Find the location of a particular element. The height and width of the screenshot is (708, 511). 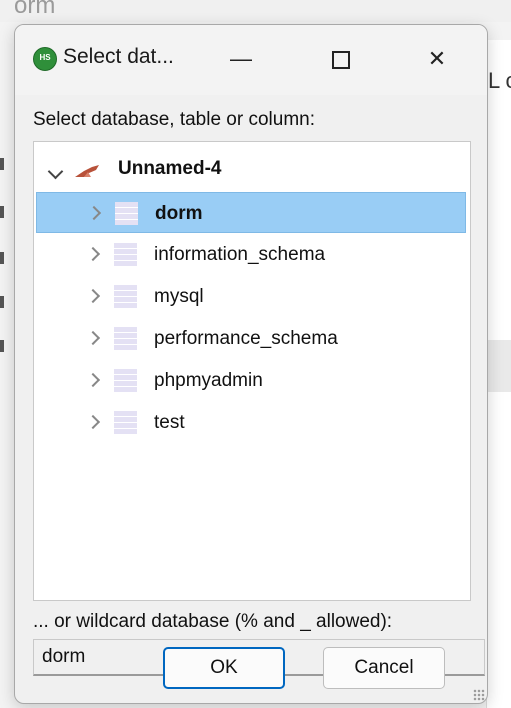

tree-item-phpmyadmin: phpmyadmin is located at coordinates (251, 380).